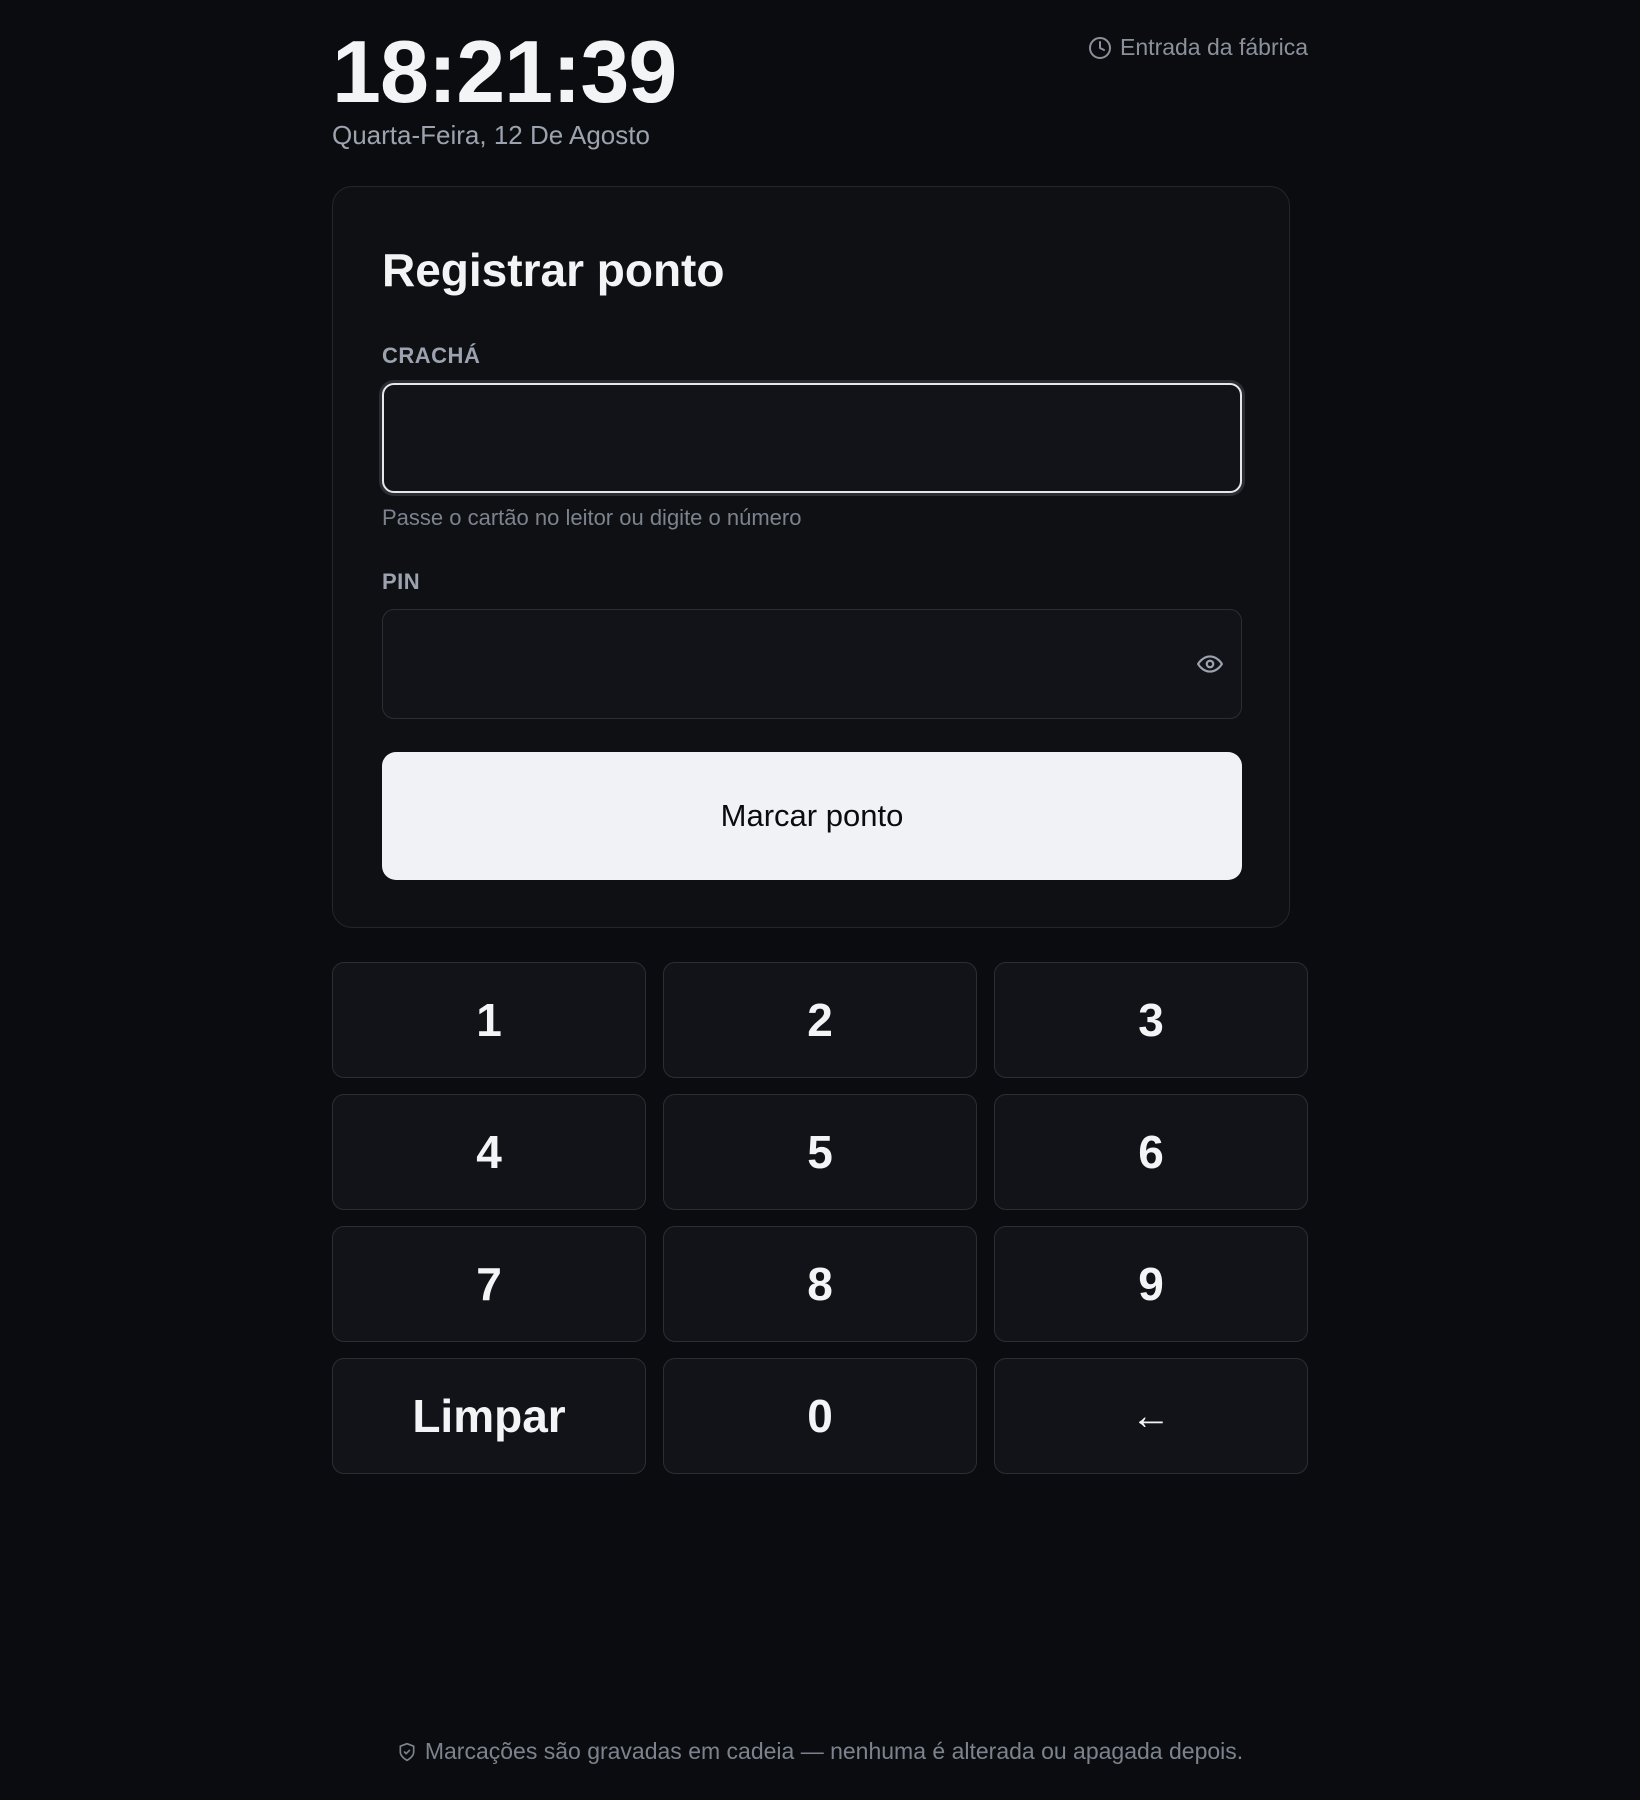 Image resolution: width=1640 pixels, height=1800 pixels. Describe the element at coordinates (820, 1020) in the screenshot. I see `key-2: 2` at that location.